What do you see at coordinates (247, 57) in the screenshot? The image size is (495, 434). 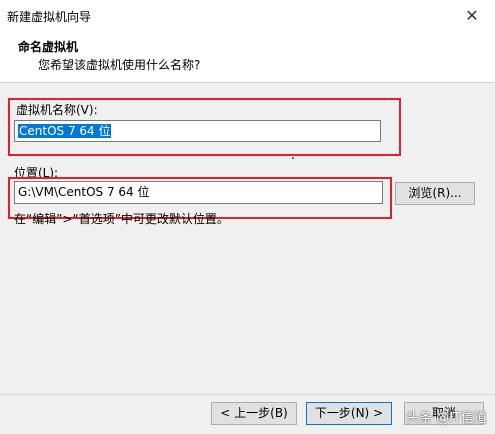 I see `wizard-header: 命名虚拟机 您希望该虚拟机使用什么名称?` at bounding box center [247, 57].